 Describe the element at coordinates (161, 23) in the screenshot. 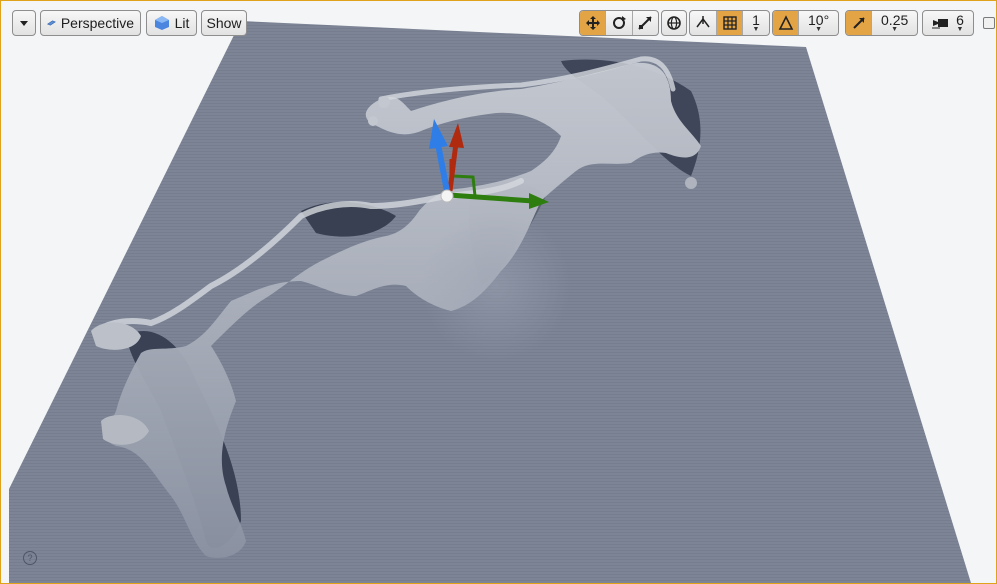

I see `view-mode-sphere-icon` at that location.